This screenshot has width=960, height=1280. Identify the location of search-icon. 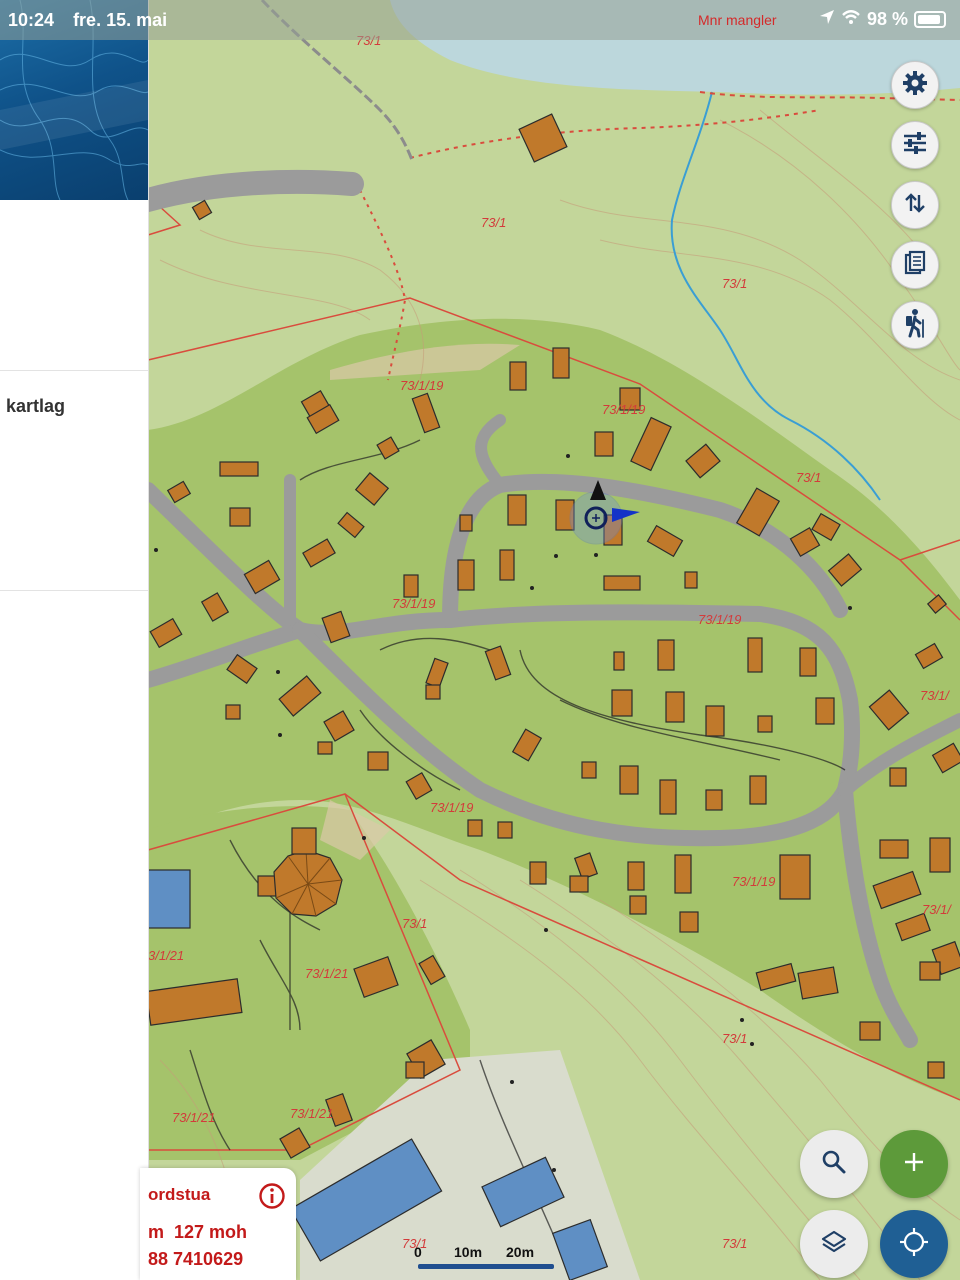
(834, 1164).